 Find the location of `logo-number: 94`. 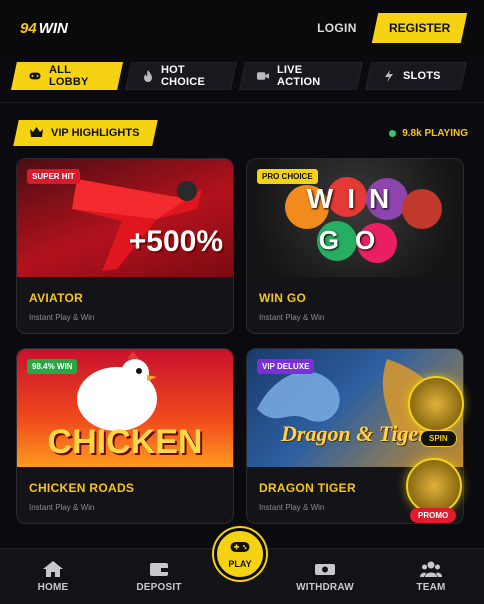

logo-number: 94 is located at coordinates (28, 28).